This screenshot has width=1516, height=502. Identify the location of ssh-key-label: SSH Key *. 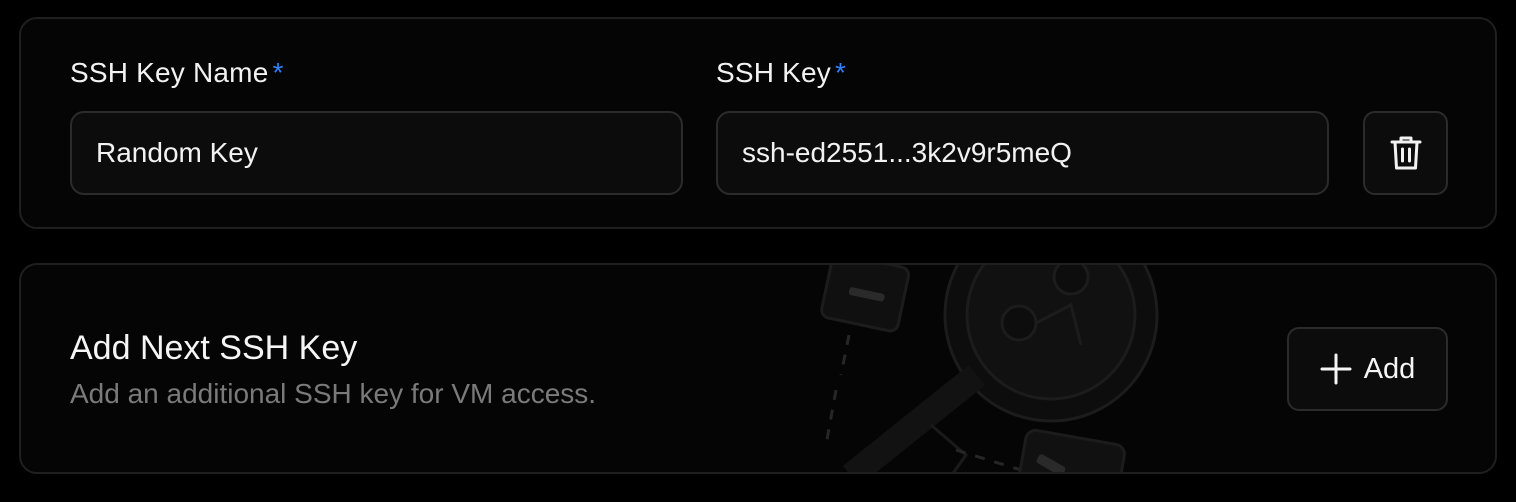
(781, 72).